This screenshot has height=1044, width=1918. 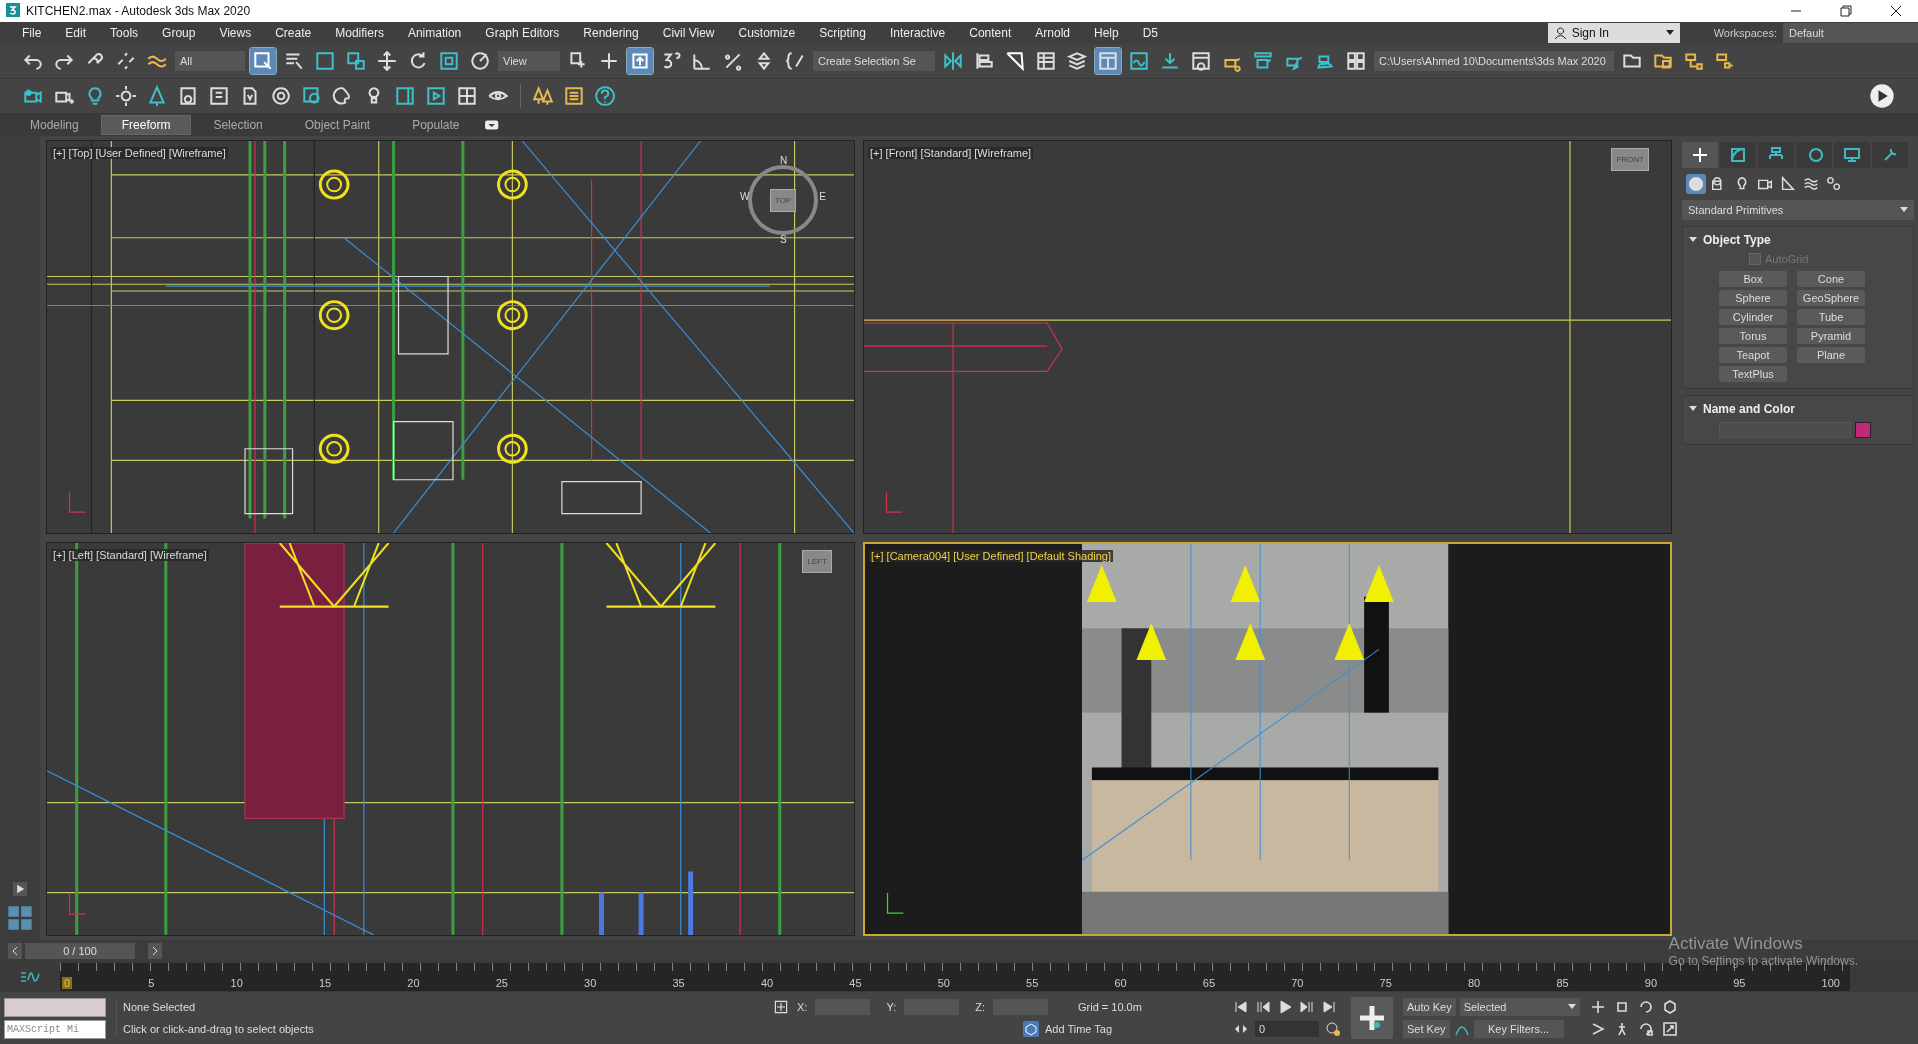 What do you see at coordinates (210, 61) in the screenshot?
I see `selection-filter-dropdown: All` at bounding box center [210, 61].